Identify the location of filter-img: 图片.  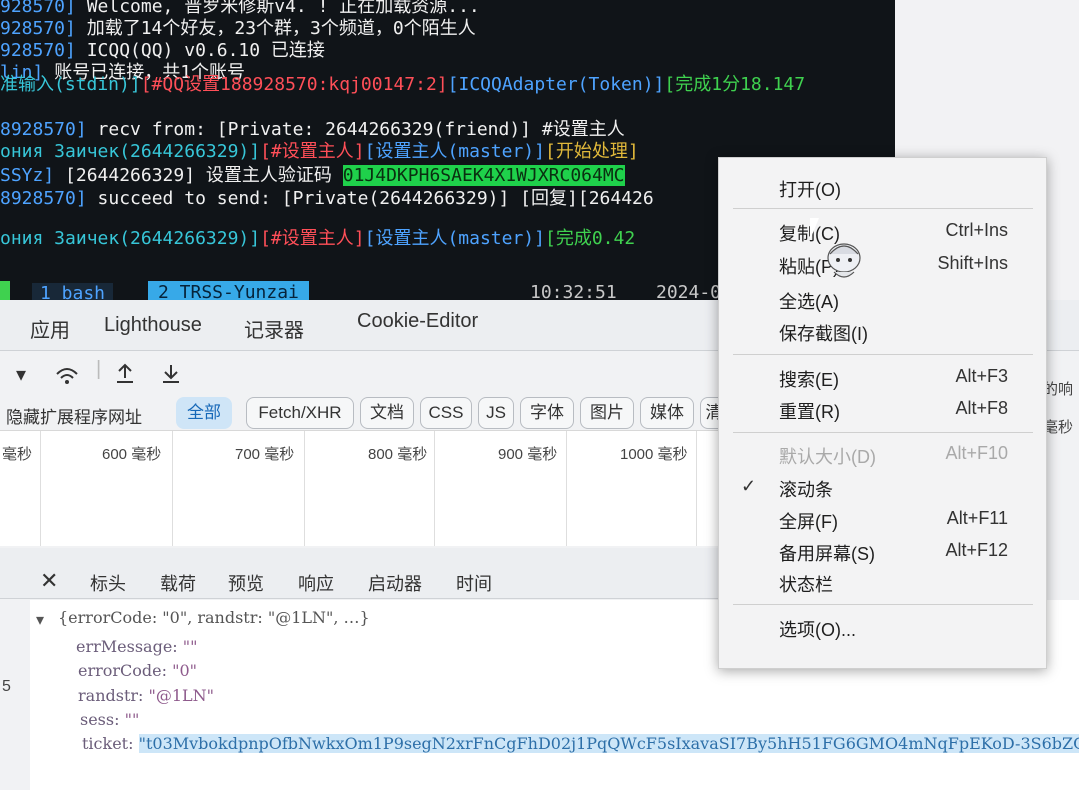
(607, 413).